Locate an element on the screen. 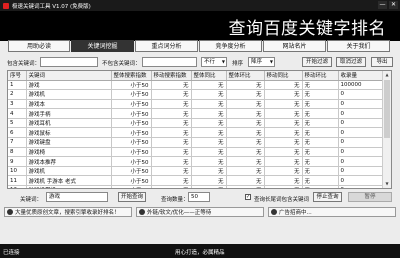  table-row: 8 游戏椅 小于50 无无无无无 0 is located at coordinates (195, 152).